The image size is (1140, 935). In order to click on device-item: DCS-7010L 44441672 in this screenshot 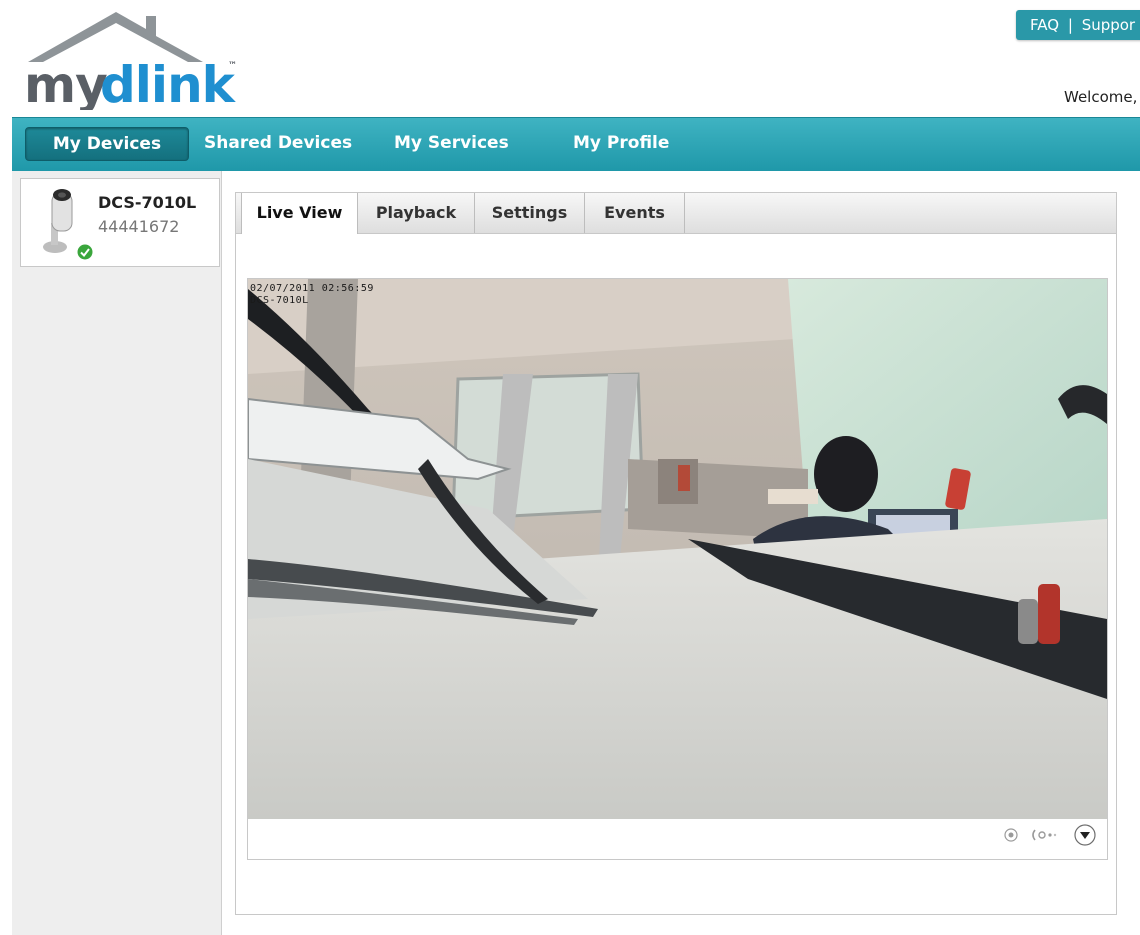, I will do `click(120, 222)`.